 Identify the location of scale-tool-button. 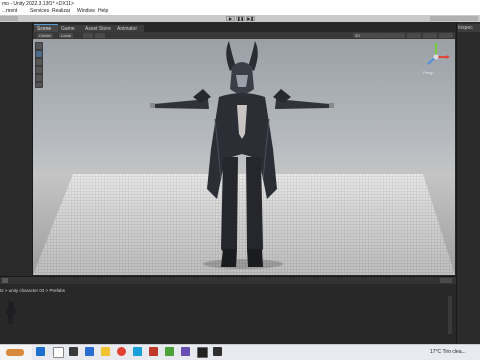
(39, 70).